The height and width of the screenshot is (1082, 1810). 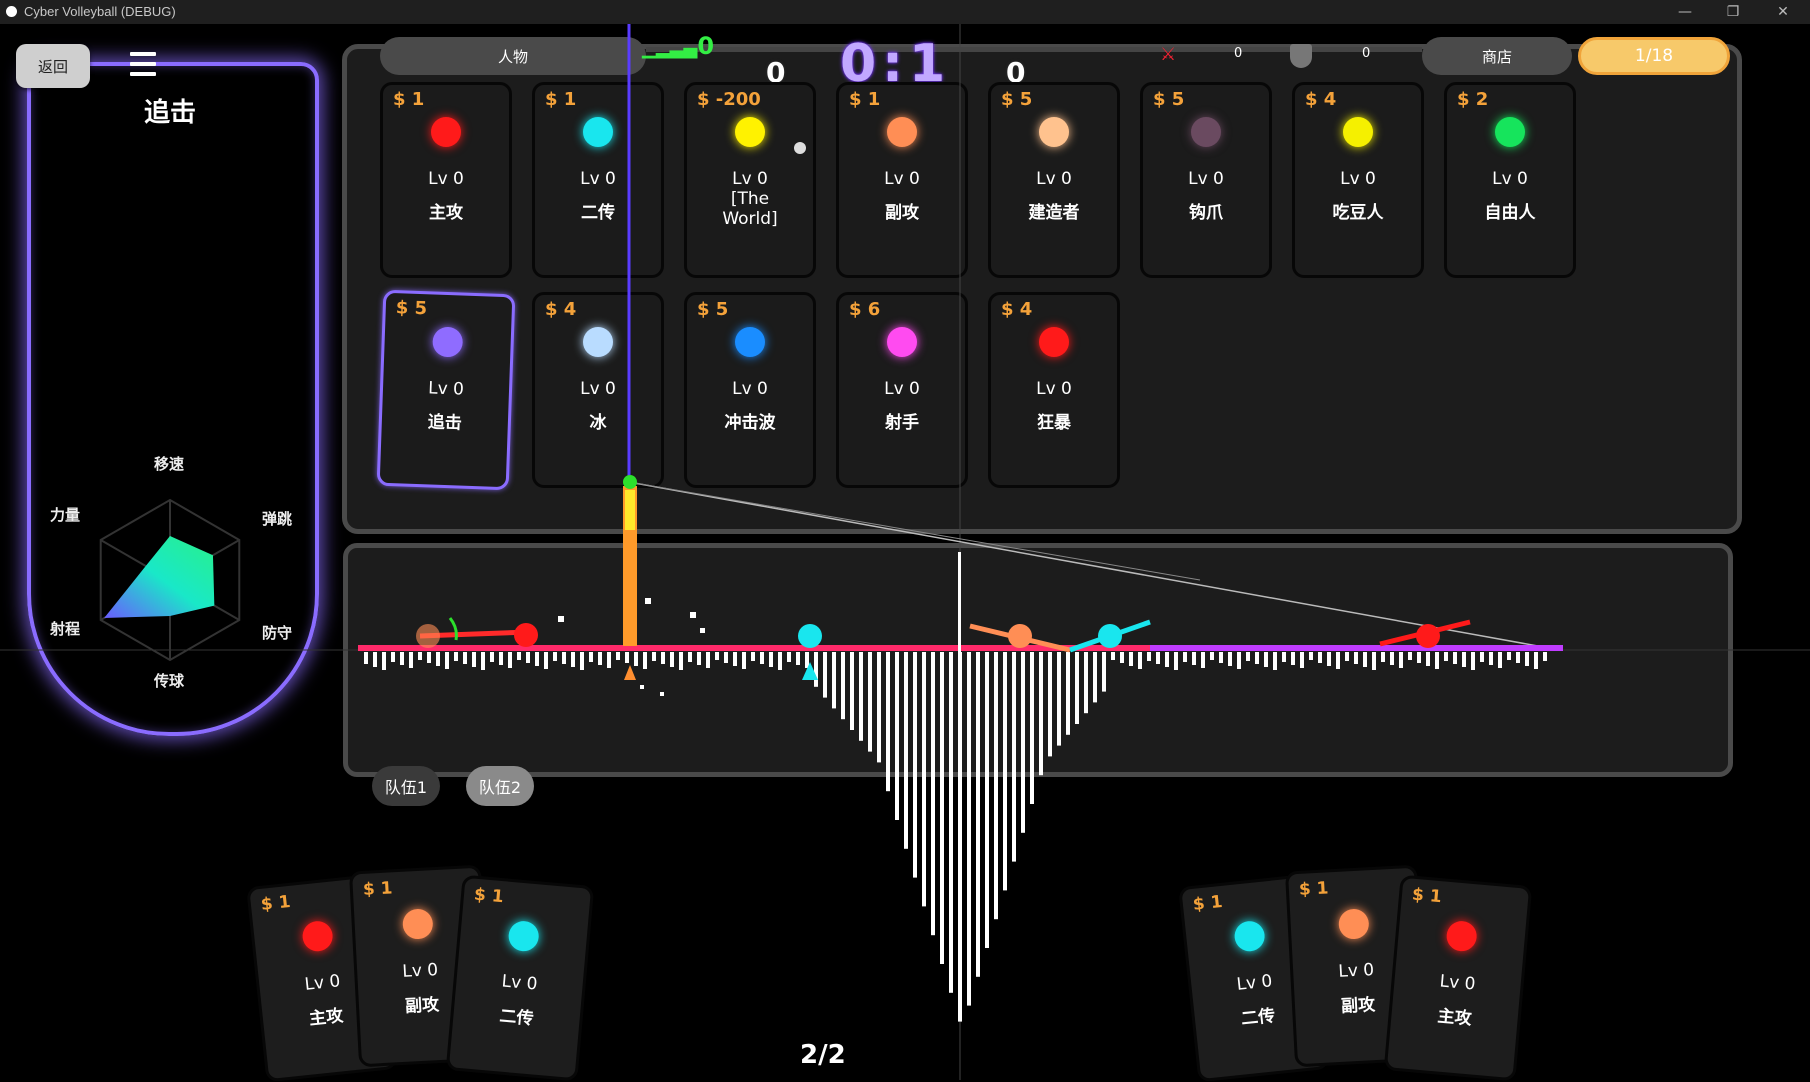 I want to click on player-red, so click(x=526, y=635).